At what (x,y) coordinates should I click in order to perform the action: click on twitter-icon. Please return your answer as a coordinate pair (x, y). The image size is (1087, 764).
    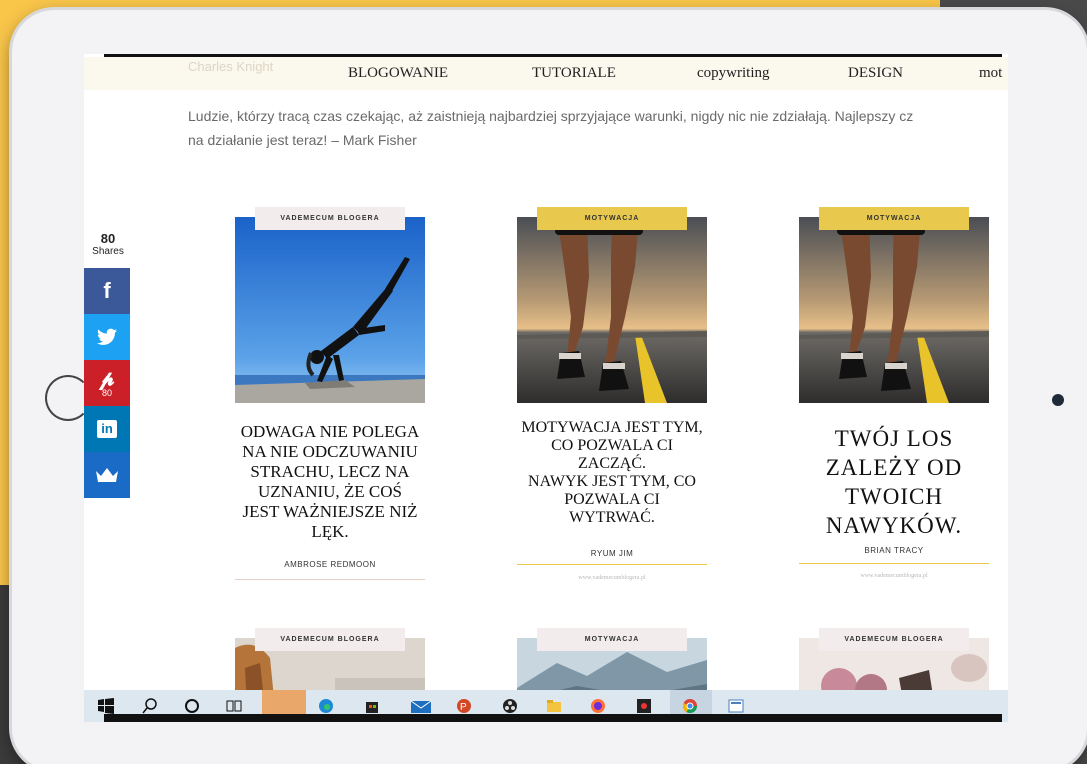
    Looking at the image, I should click on (107, 336).